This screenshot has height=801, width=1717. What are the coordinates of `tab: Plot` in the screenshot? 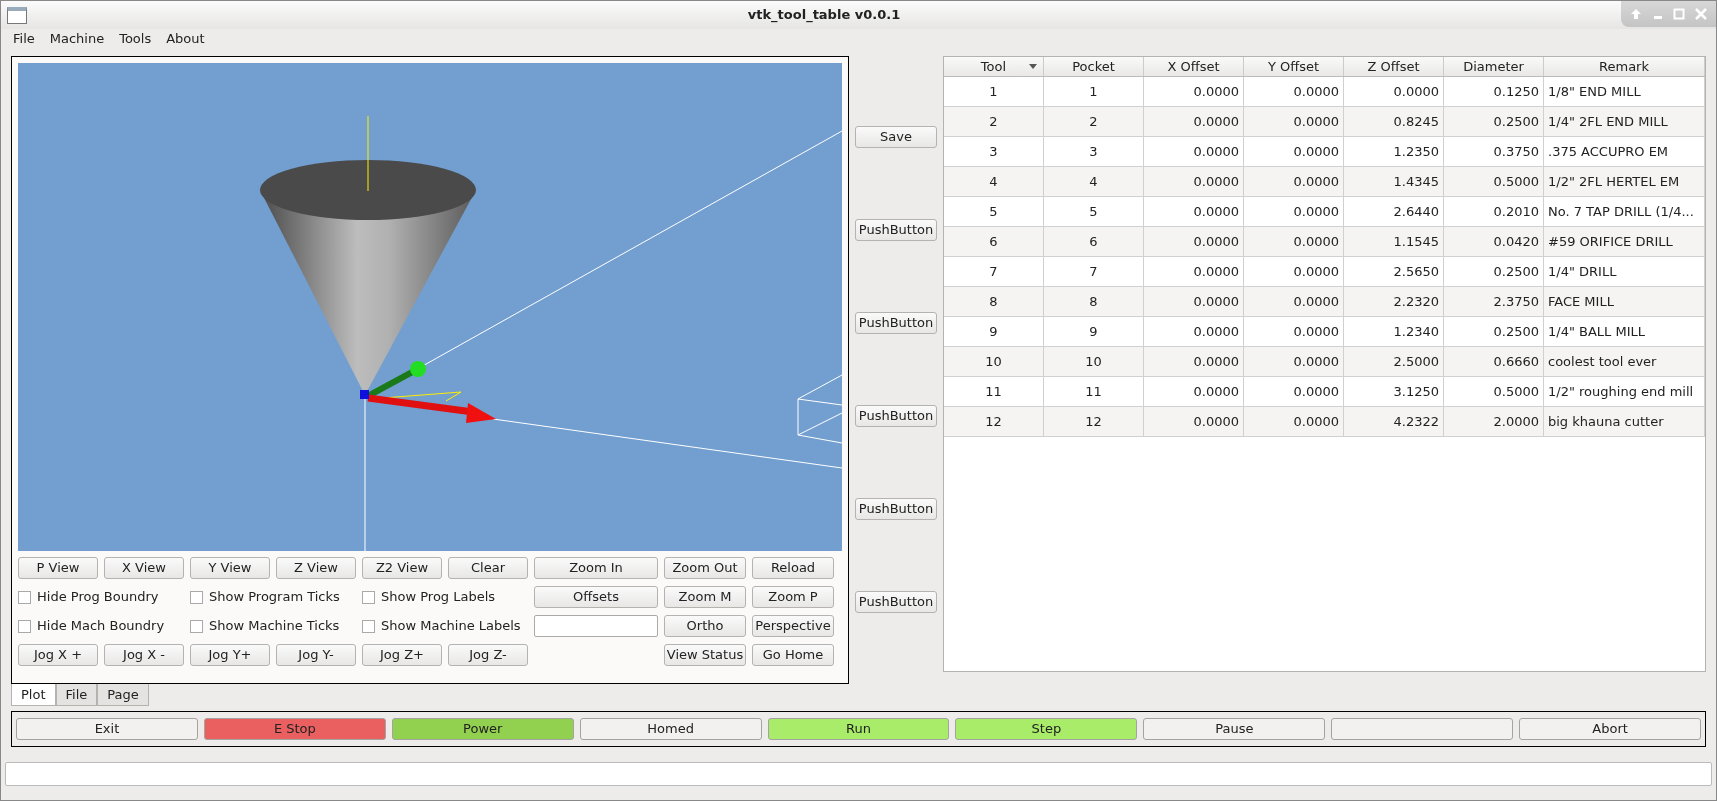 It's located at (33, 695).